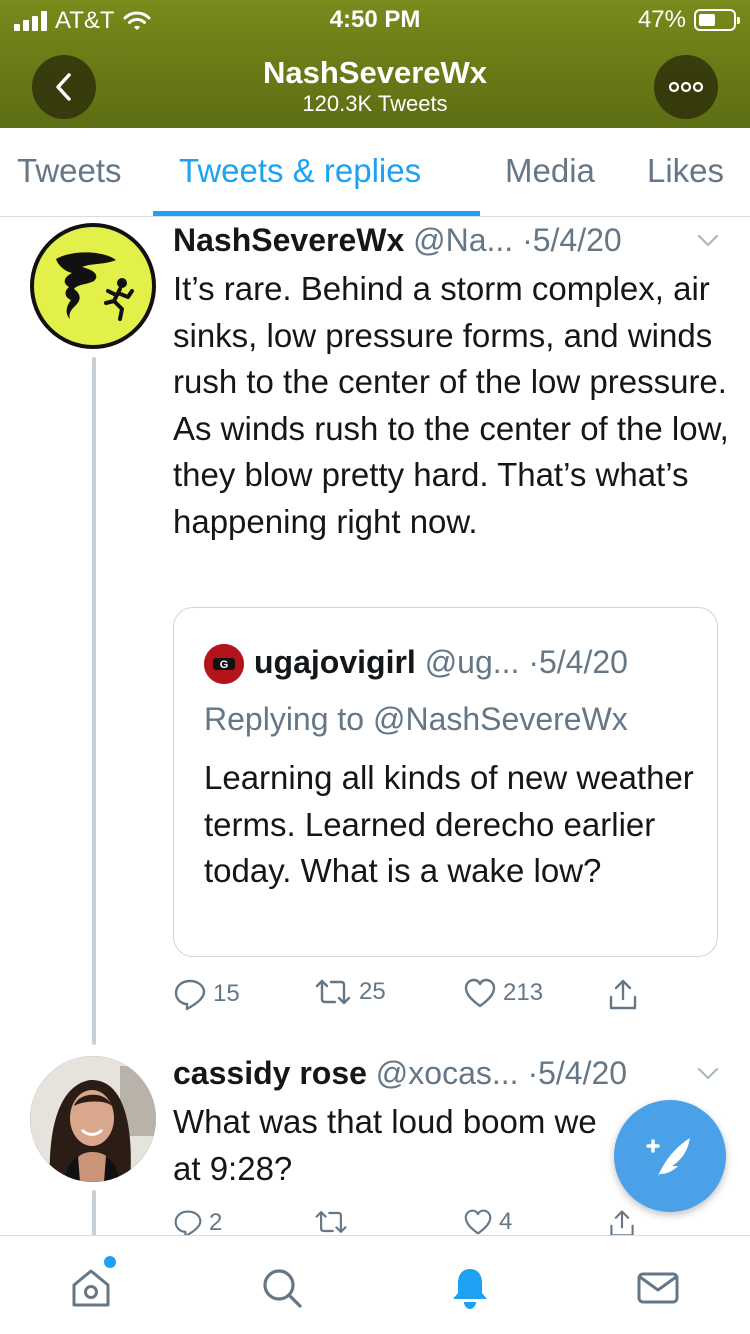  Describe the element at coordinates (288, 240) in the screenshot. I see `tweet-author-name: NashSevereWx` at that location.